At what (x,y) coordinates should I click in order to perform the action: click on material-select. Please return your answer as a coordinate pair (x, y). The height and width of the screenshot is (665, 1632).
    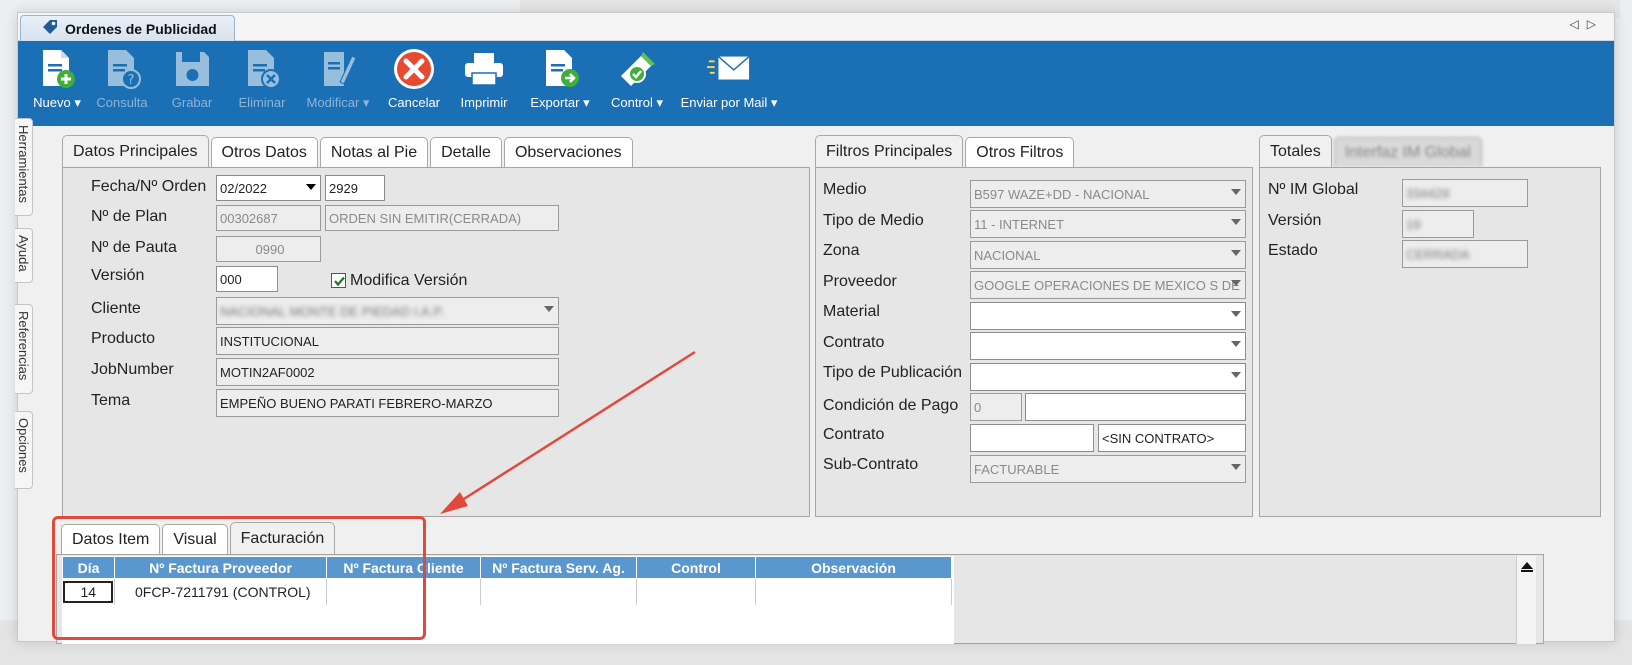
    Looking at the image, I should click on (1108, 316).